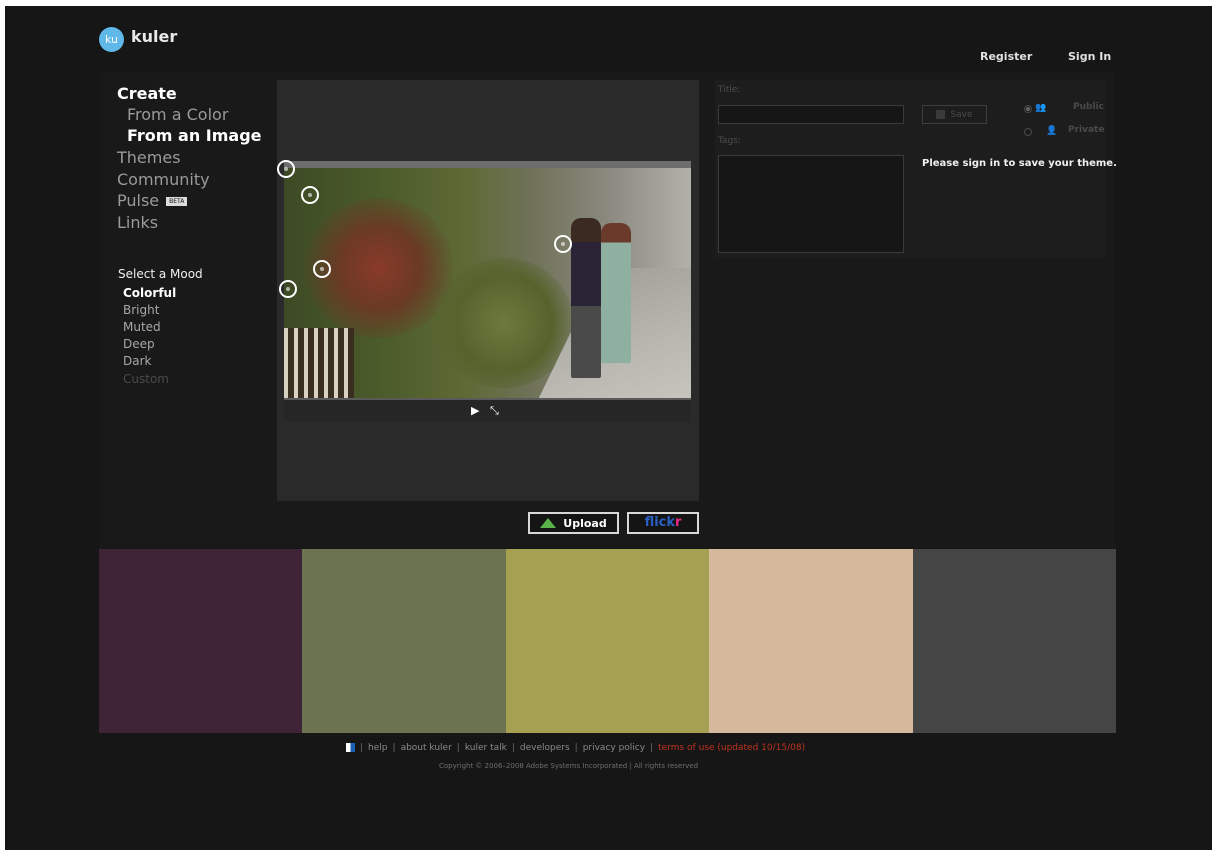 The width and height of the screenshot is (1217, 854). I want to click on image-bush, so click(504, 323).